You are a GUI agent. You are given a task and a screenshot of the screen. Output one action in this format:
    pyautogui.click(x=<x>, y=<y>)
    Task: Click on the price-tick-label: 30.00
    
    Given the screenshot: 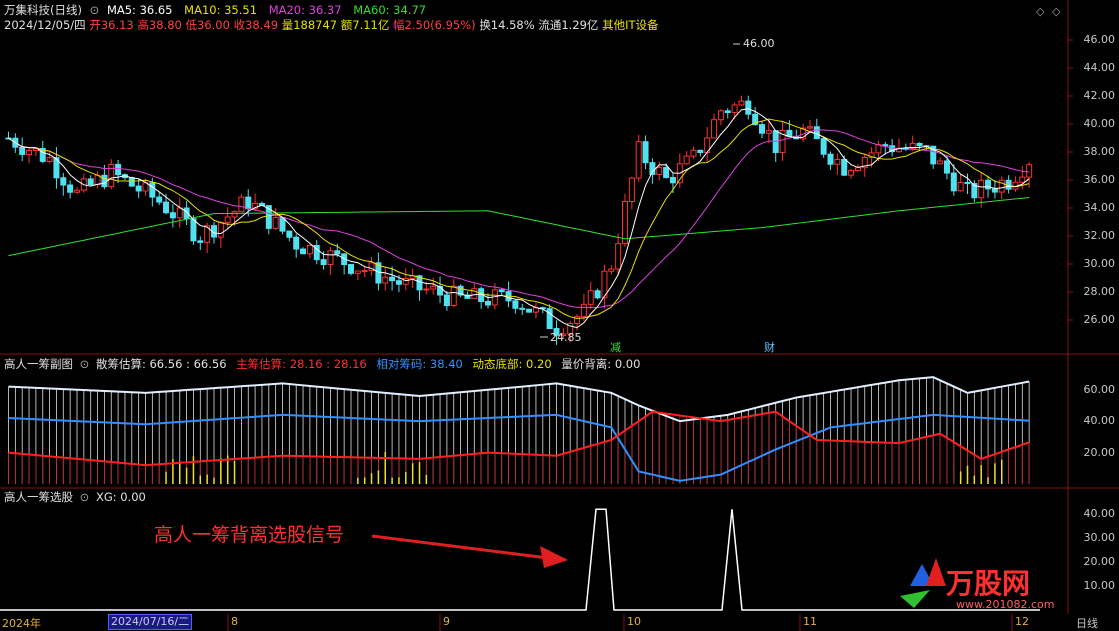 What is the action you would take?
    pyautogui.click(x=1099, y=263)
    